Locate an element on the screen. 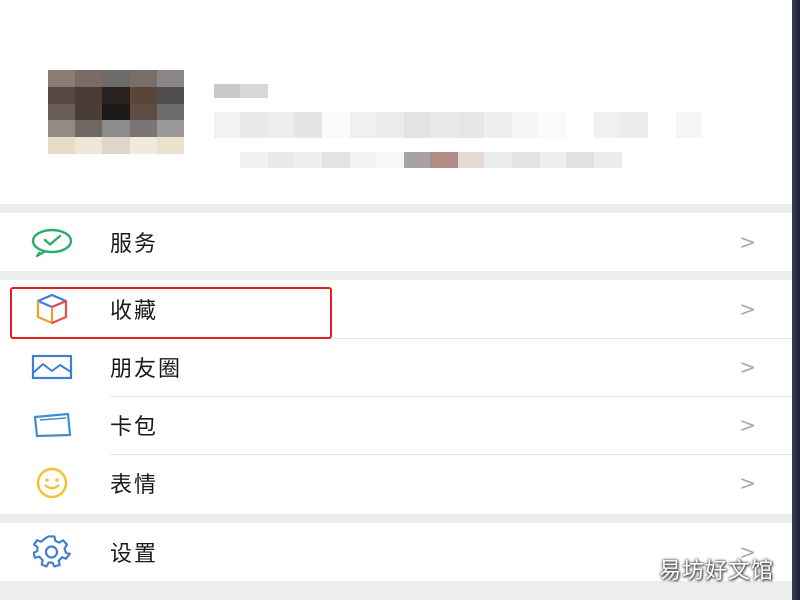  photo-album-icon is located at coordinates (52, 367).